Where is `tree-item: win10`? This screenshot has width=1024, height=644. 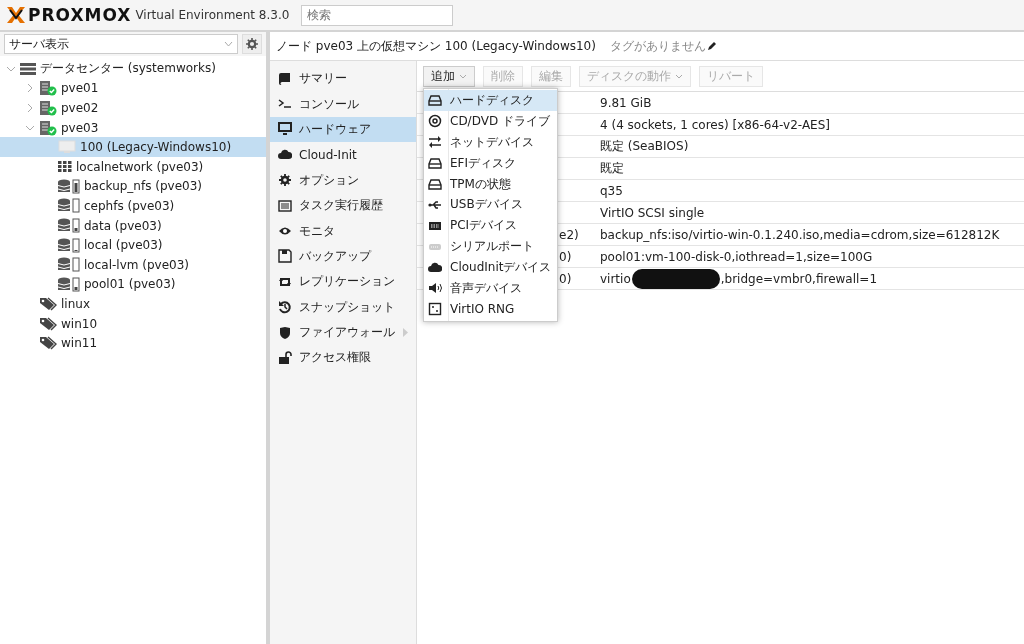 tree-item: win10 is located at coordinates (133, 323).